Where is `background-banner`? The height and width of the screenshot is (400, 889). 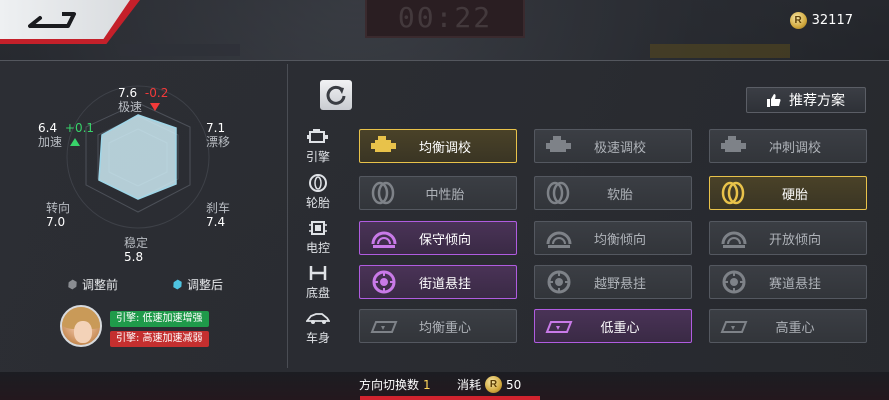 background-banner is located at coordinates (720, 51).